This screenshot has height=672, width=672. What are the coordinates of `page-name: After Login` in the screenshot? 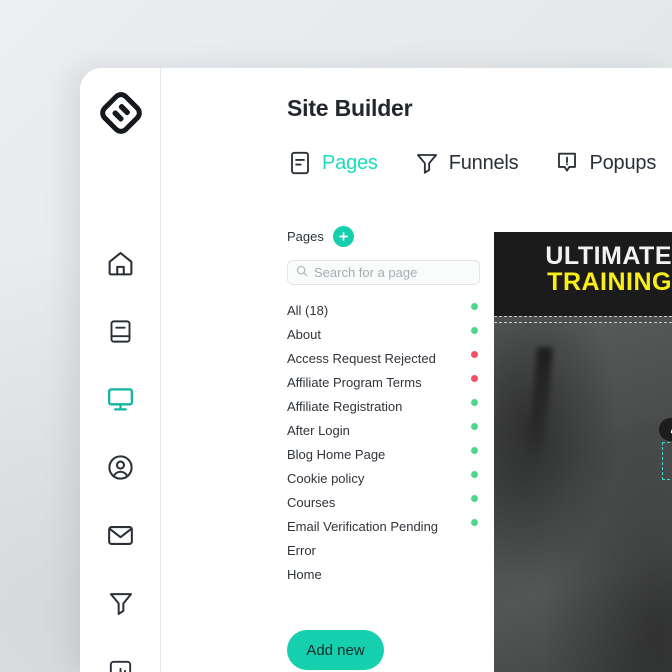 It's located at (318, 430).